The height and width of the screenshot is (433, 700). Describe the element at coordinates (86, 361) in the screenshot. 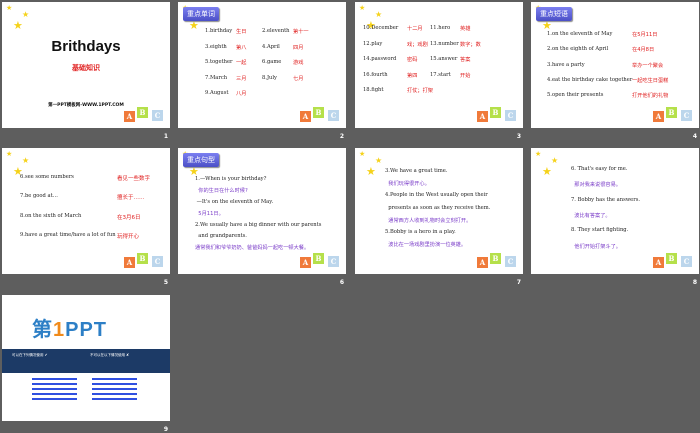

I see `usage-band: 可以在下列情况使用 ✔ 不可以在以下情况使用 ✘` at that location.